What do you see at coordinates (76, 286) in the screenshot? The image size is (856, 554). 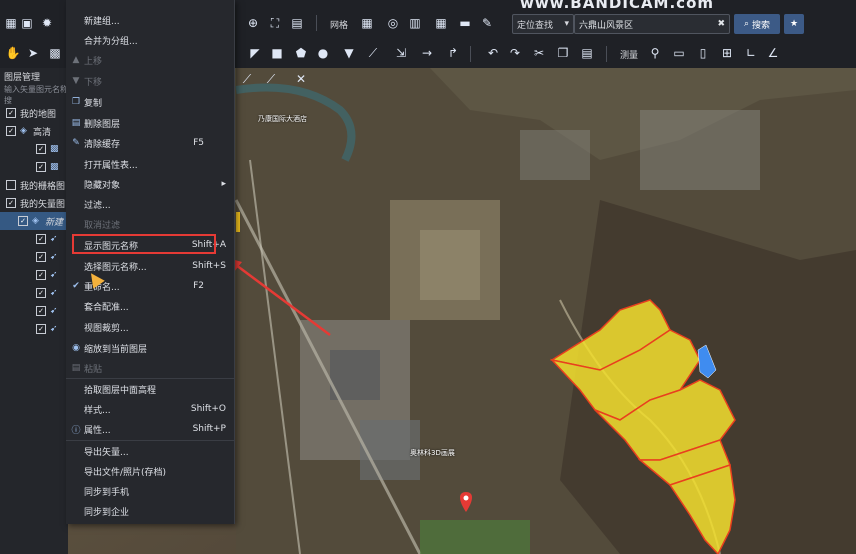 I see `check-icon: ✔` at bounding box center [76, 286].